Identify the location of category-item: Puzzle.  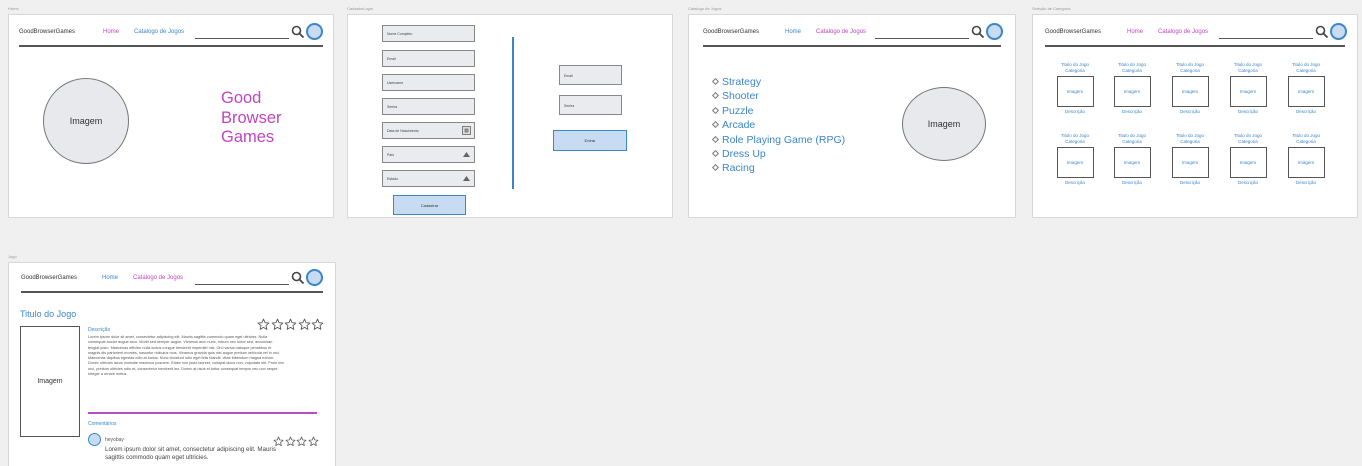
(778, 111).